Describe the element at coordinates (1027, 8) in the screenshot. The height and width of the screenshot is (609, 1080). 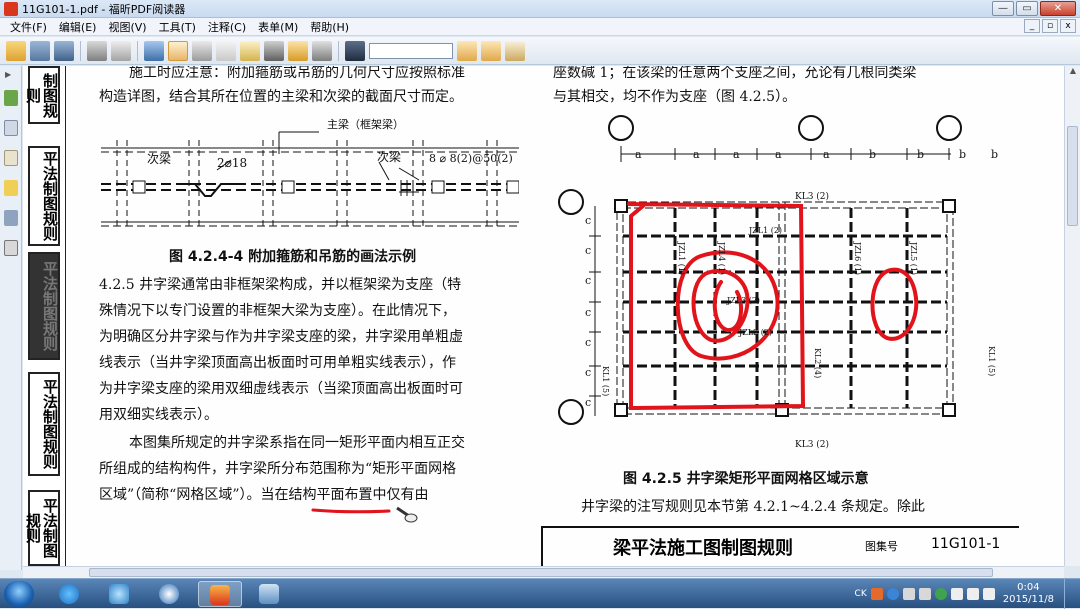
I see `maximize-button: ▭` at that location.